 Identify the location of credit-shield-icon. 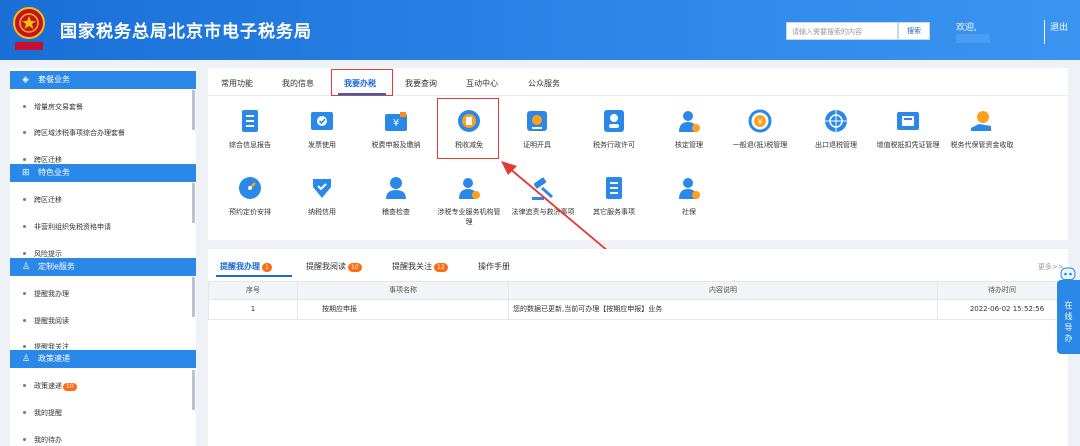
(322, 188).